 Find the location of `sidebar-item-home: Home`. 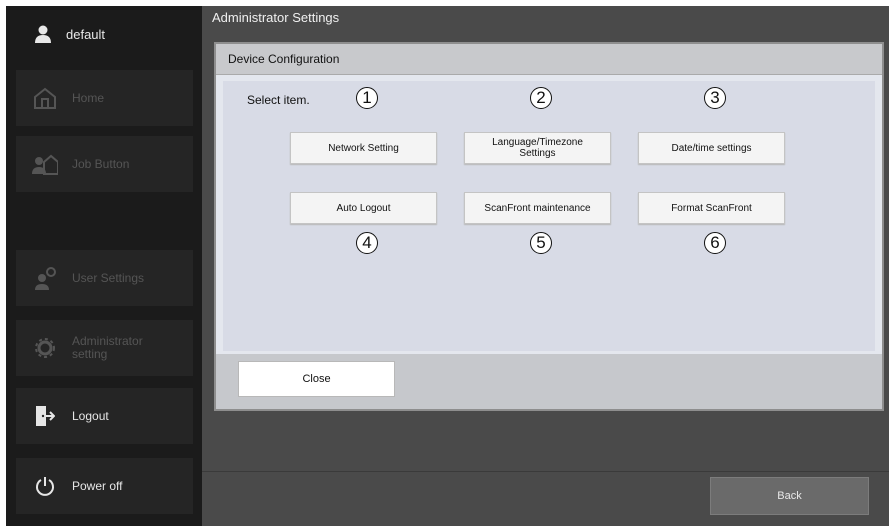

sidebar-item-home: Home is located at coordinates (104, 98).